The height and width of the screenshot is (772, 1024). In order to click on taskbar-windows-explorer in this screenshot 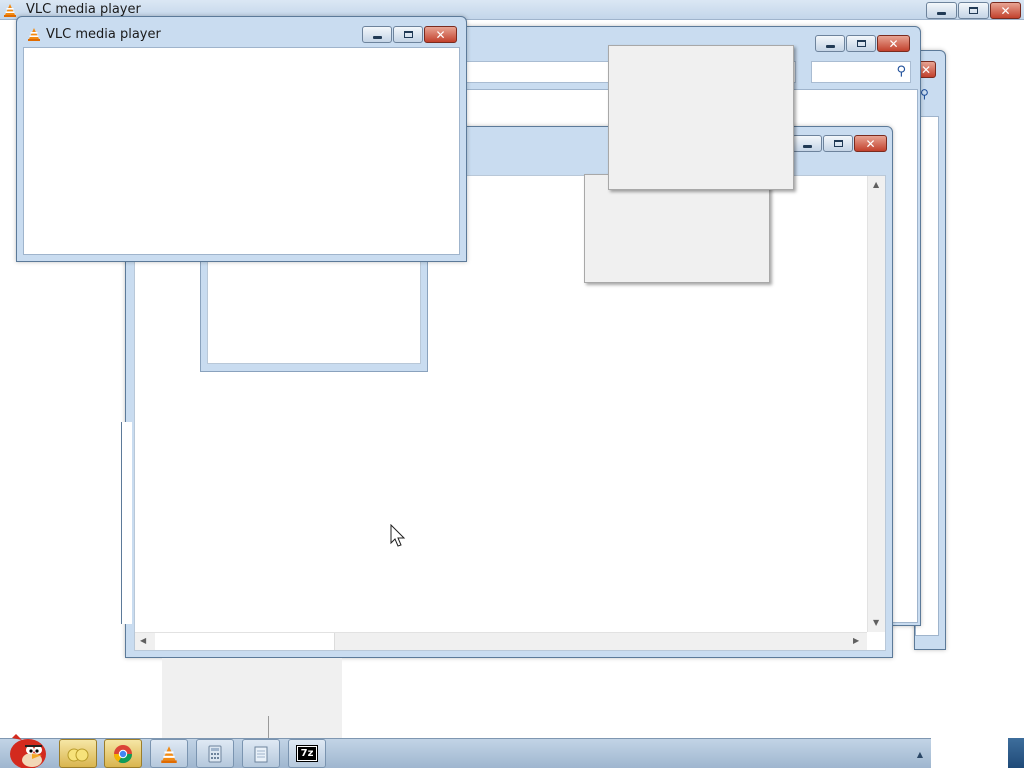, I will do `click(78, 753)`.